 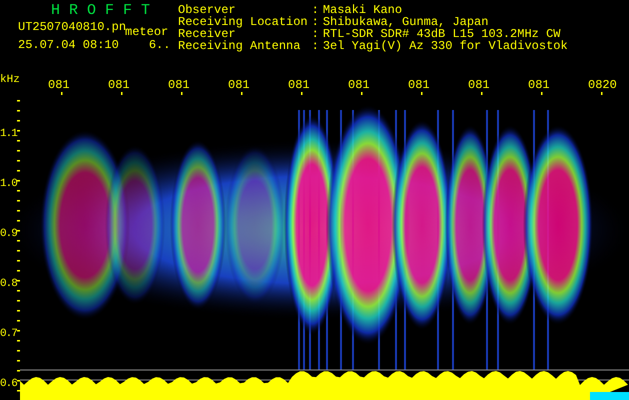 I want to click on info-value: Shibukawa, Gunma, Japan, so click(x=406, y=22).